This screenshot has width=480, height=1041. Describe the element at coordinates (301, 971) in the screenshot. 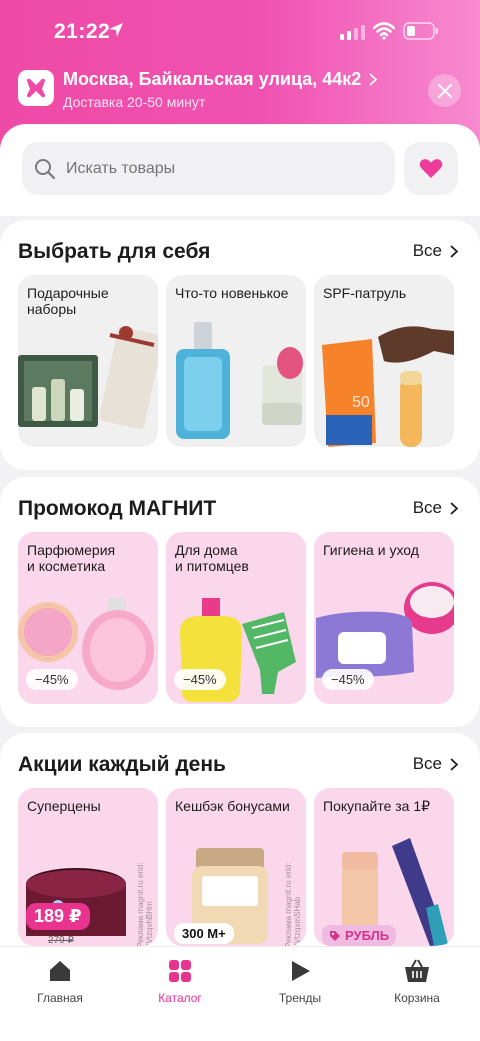

I see `play-icon` at that location.